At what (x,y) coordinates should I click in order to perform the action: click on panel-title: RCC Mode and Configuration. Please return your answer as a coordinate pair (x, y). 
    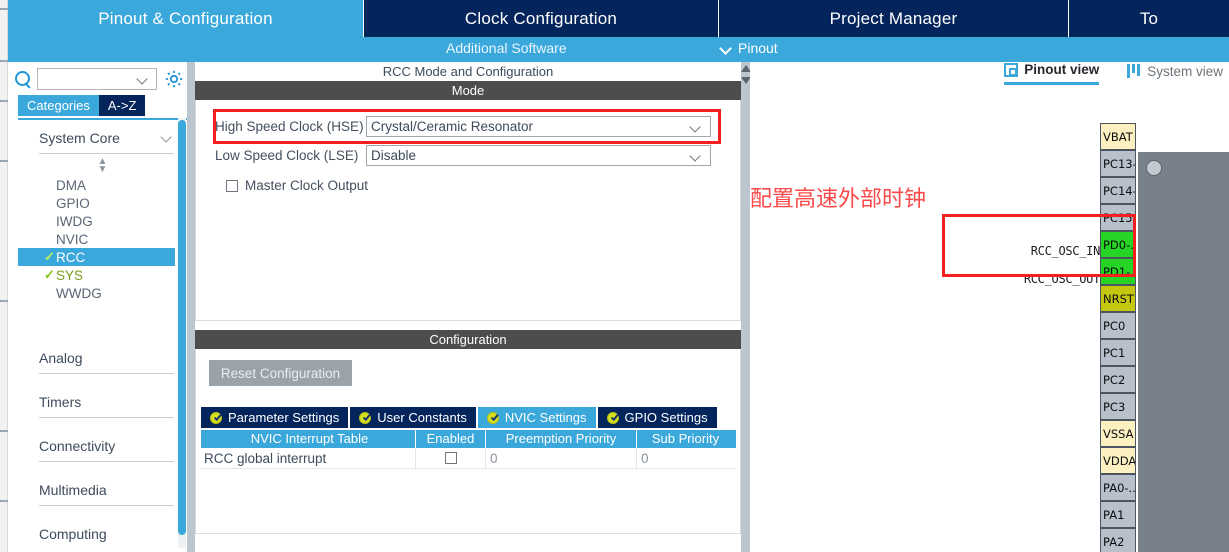
    Looking at the image, I should click on (468, 71).